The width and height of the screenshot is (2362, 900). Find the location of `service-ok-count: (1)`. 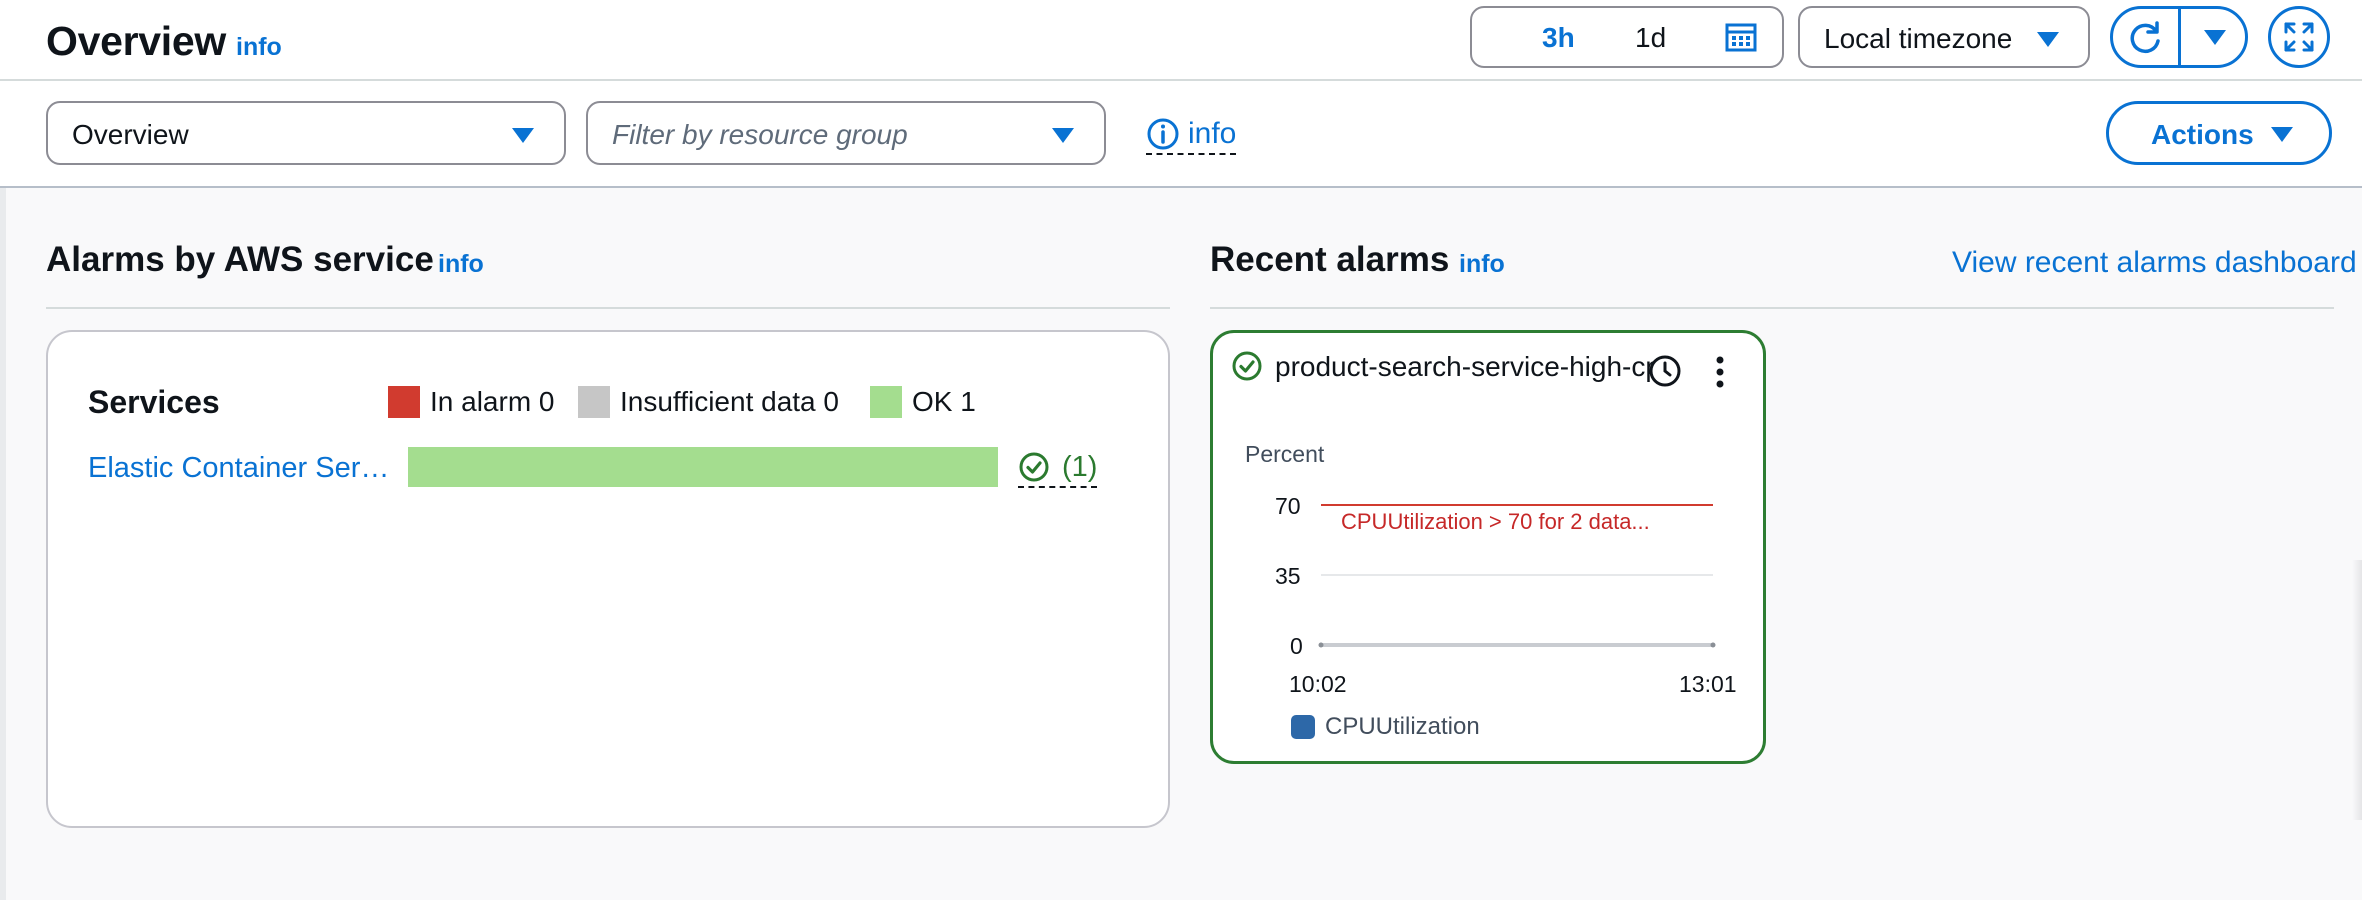

service-ok-count: (1) is located at coordinates (1058, 468).